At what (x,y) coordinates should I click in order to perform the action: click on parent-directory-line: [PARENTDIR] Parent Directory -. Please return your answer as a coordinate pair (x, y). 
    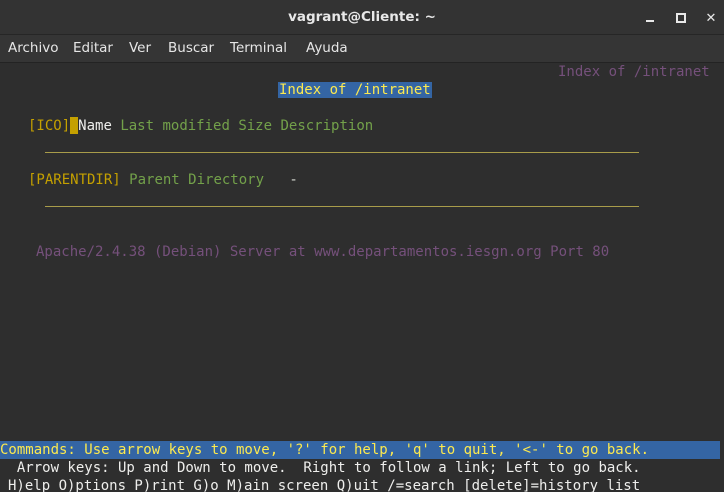
    Looking at the image, I should click on (163, 180).